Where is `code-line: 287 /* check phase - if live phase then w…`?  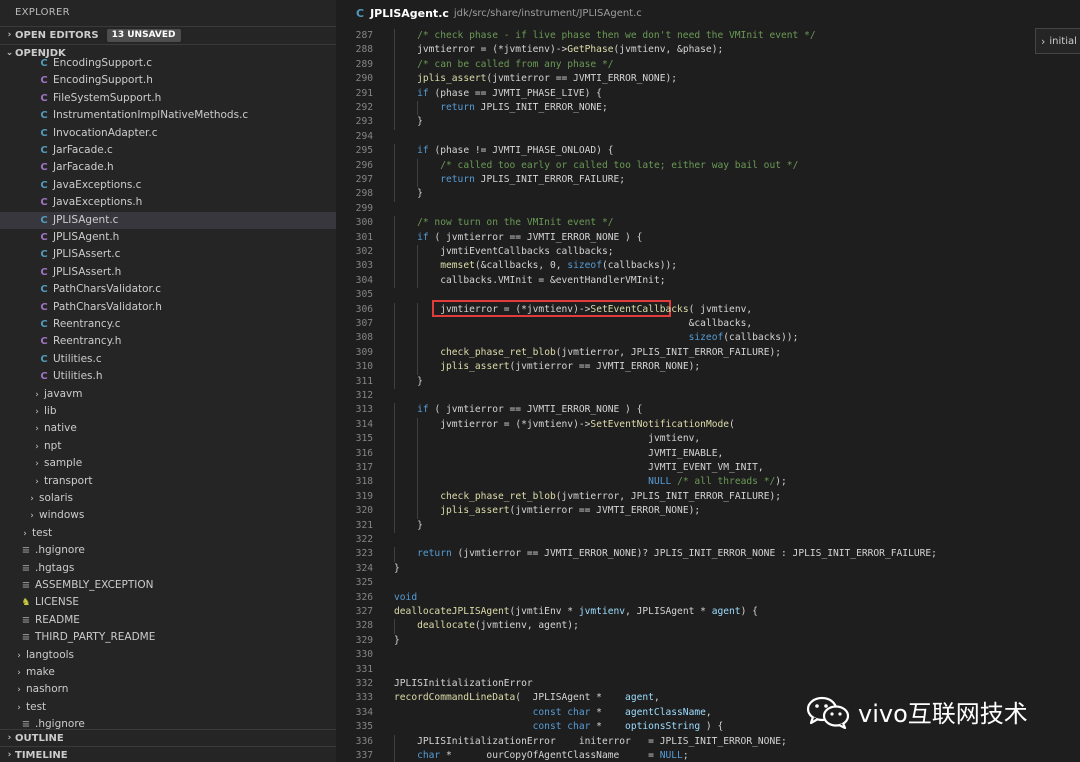 code-line: 287 /* check phase - if live phase then w… is located at coordinates (708, 36).